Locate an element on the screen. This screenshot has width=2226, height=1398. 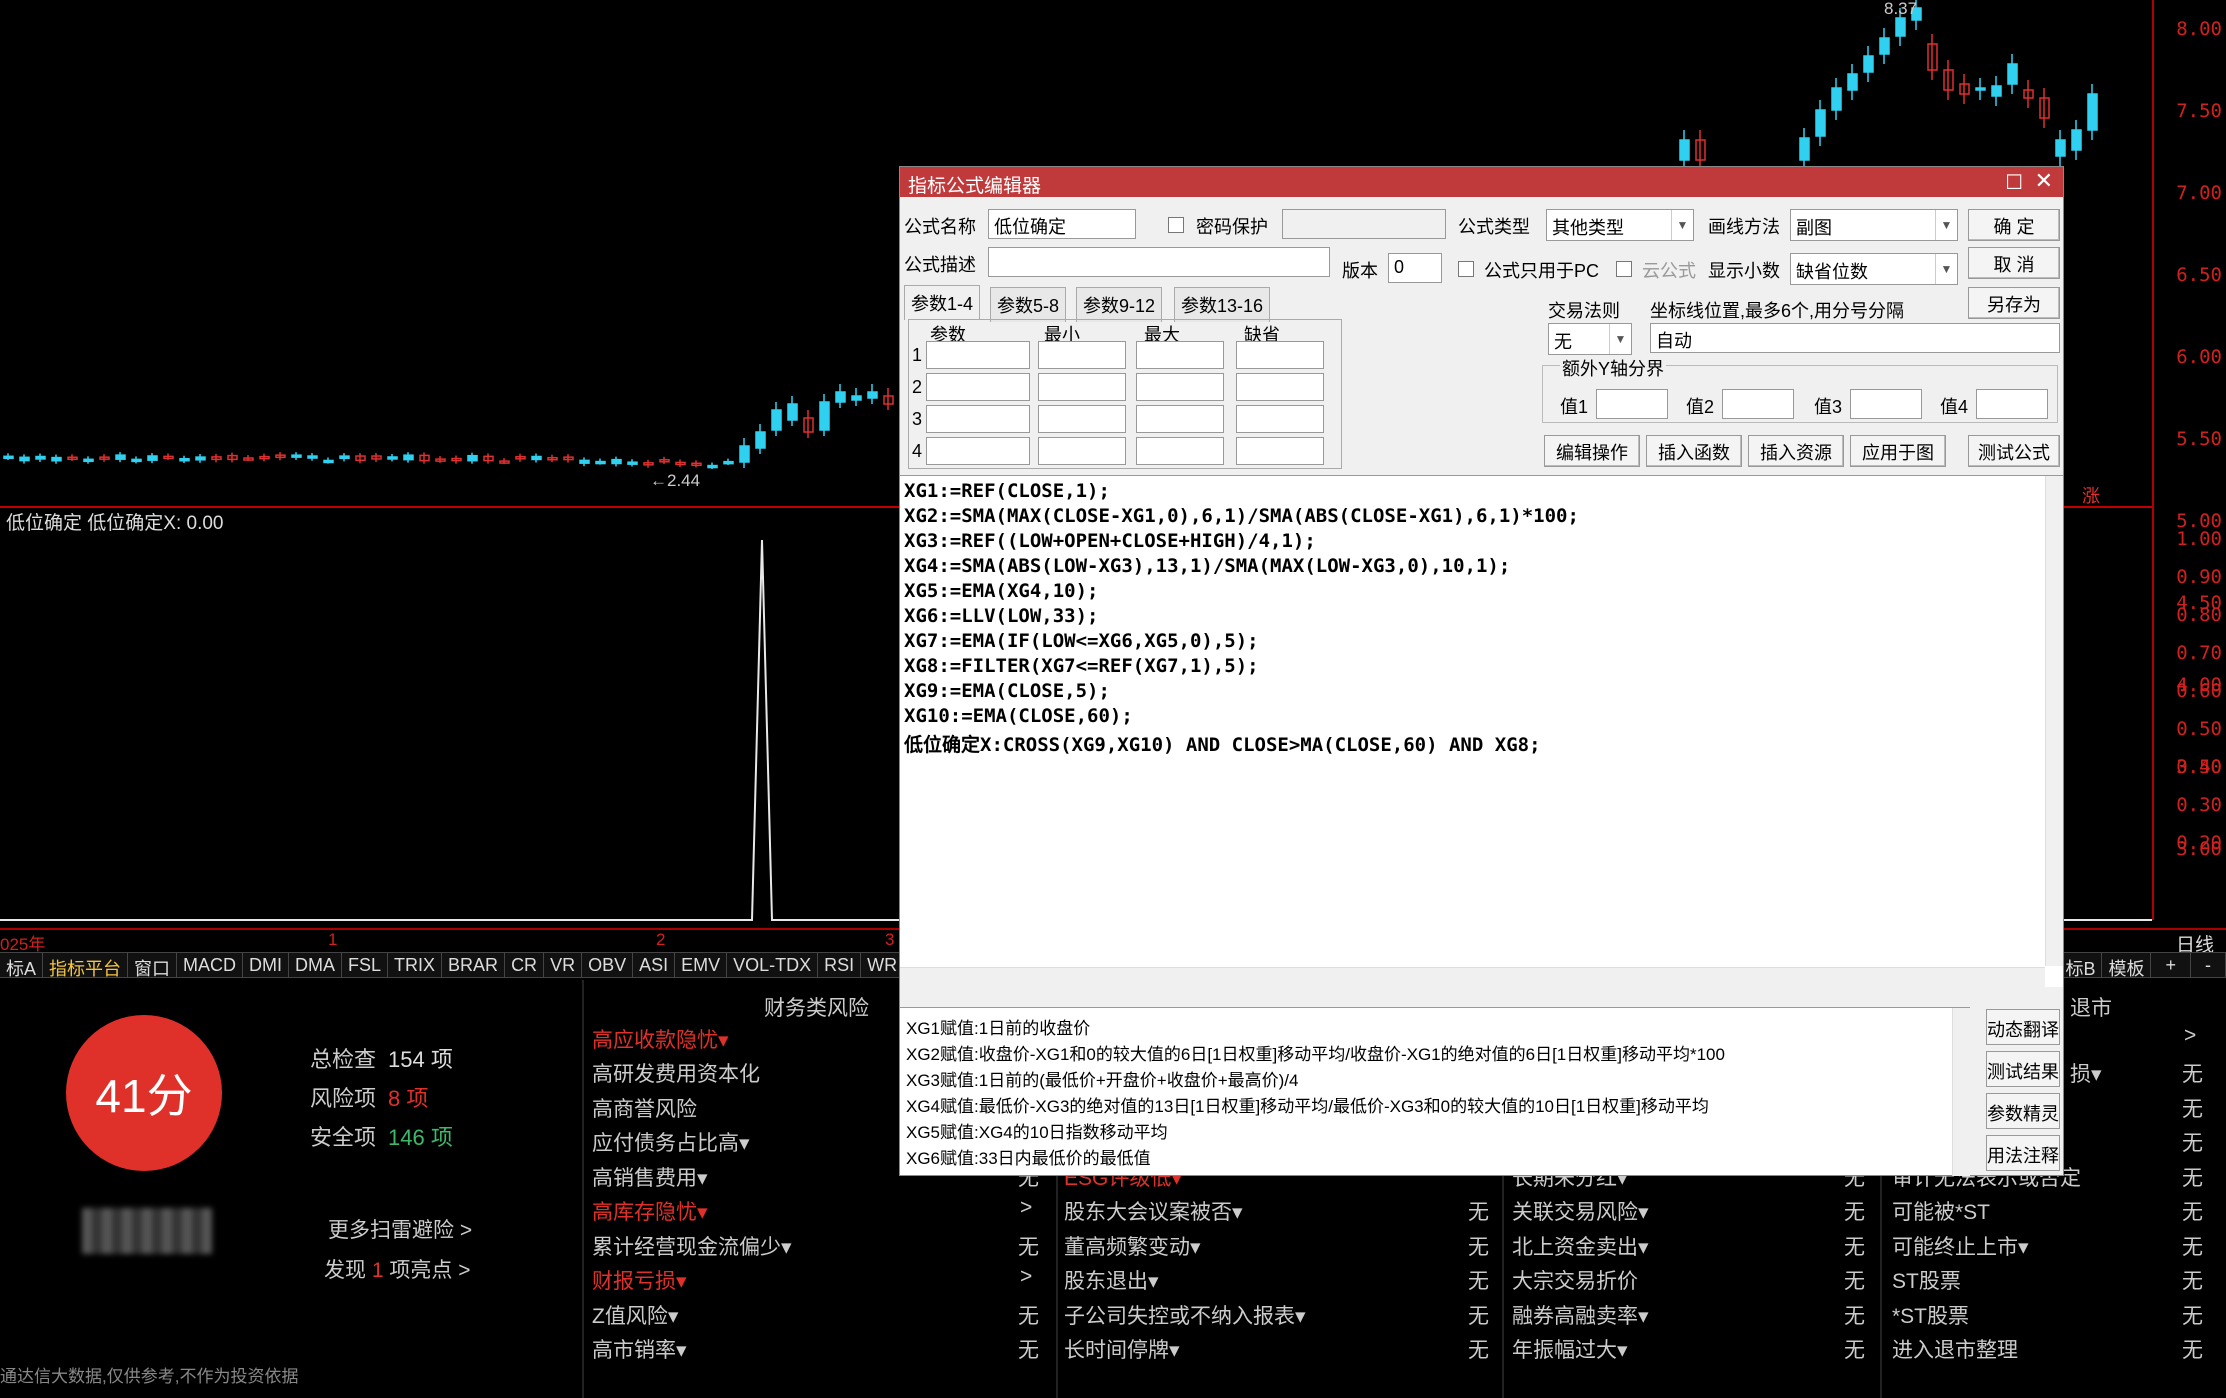
risk-item: 高市销率▾ is located at coordinates (639, 1349).